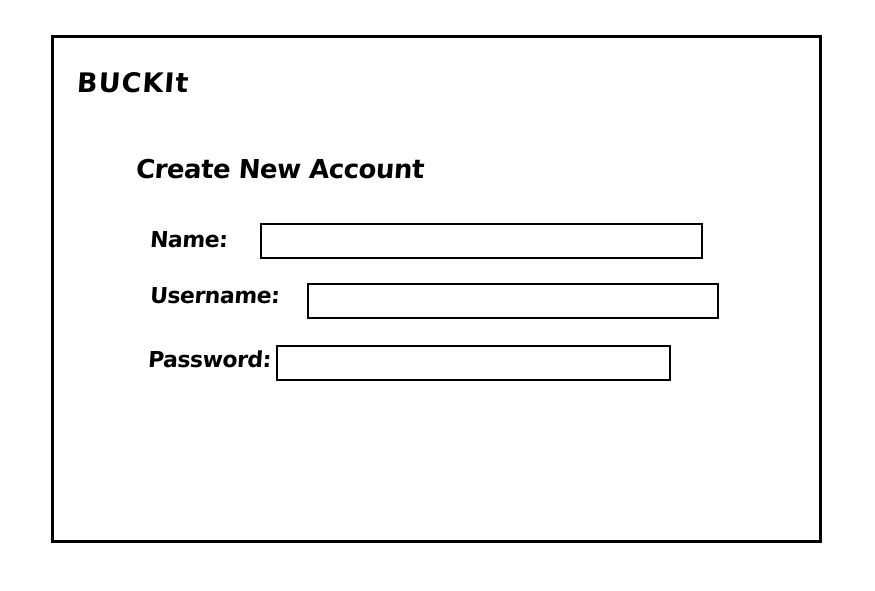 Image resolution: width=875 pixels, height=591 pixels. What do you see at coordinates (481, 241) in the screenshot?
I see `name-field` at bounding box center [481, 241].